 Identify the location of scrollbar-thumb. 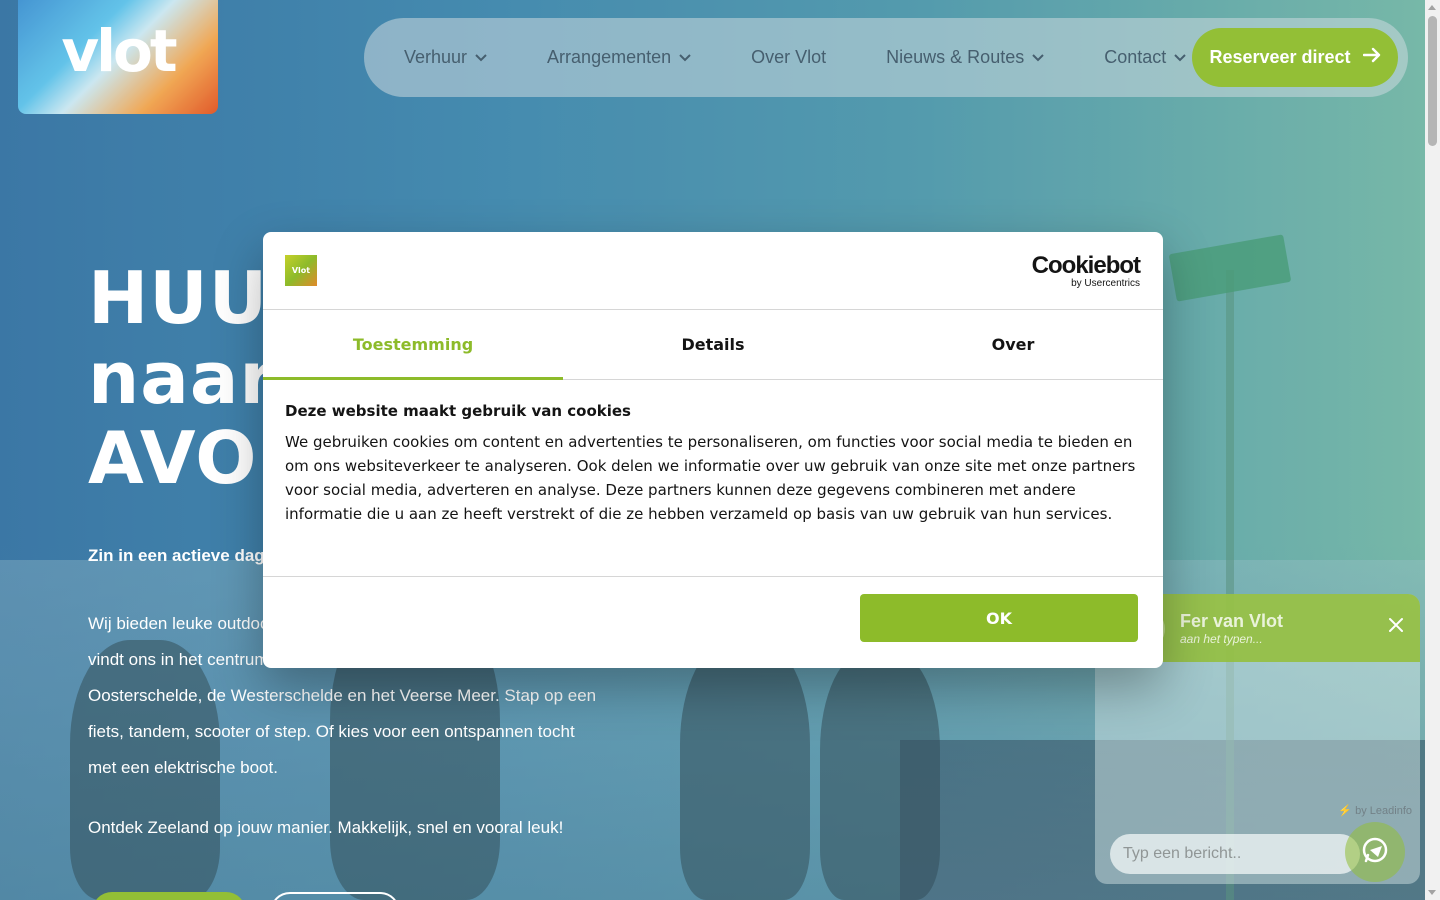
(1432, 81).